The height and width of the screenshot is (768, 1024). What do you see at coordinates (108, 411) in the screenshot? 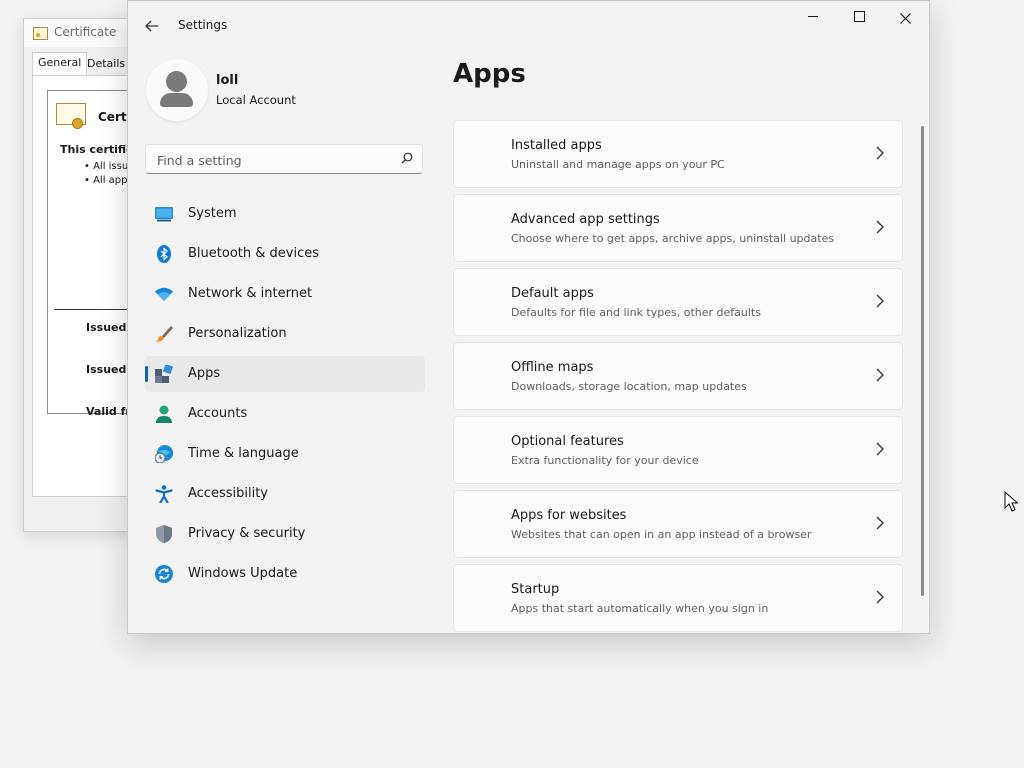
I see `certificate-field-valid-from: Valid fr` at bounding box center [108, 411].